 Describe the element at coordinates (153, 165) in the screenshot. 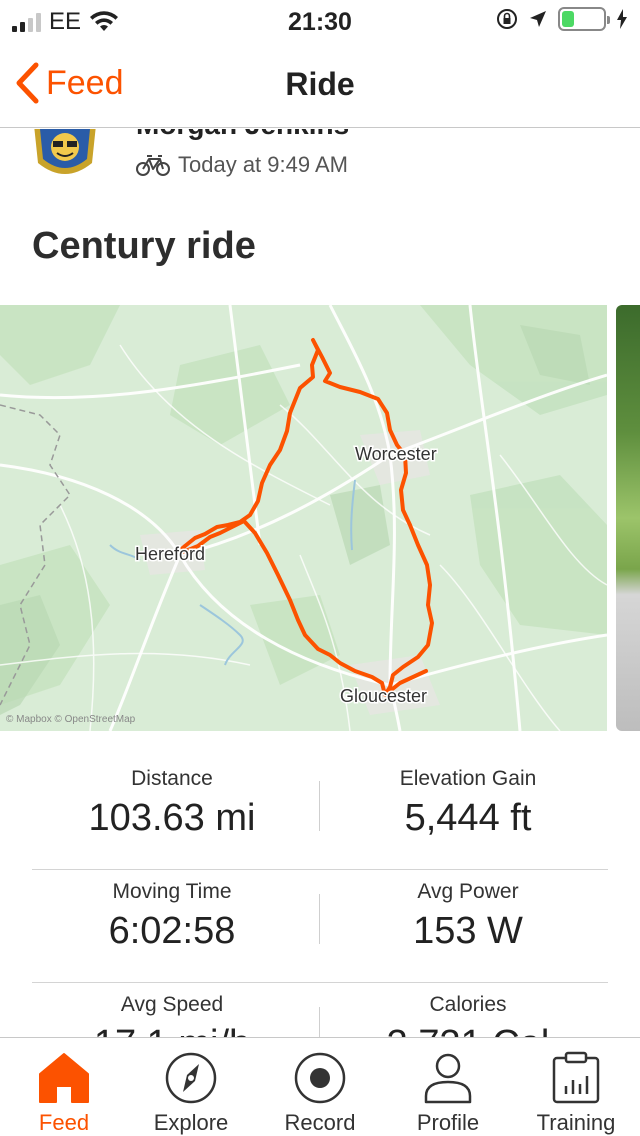

I see `bicycle-icon` at that location.